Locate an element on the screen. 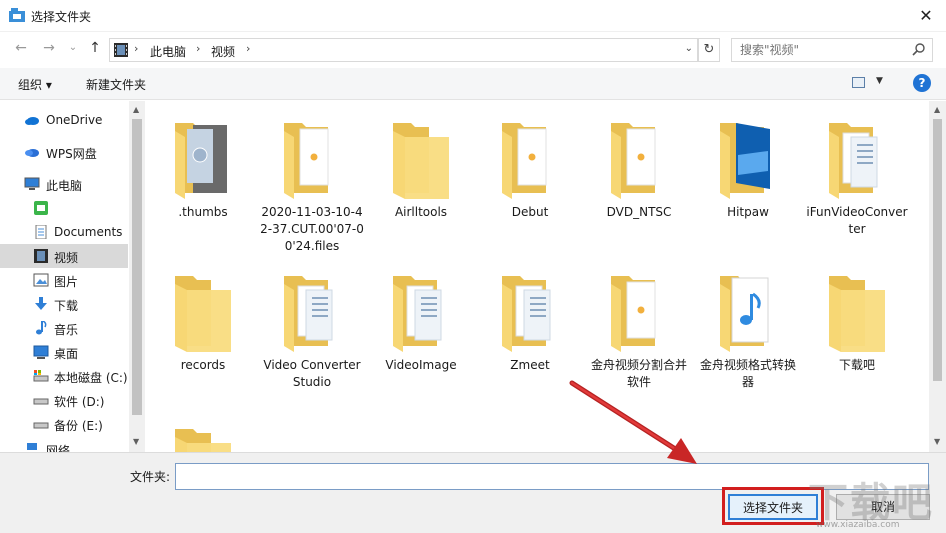 This screenshot has width=946, height=533. folder-item: Airlltools is located at coordinates (421, 176).